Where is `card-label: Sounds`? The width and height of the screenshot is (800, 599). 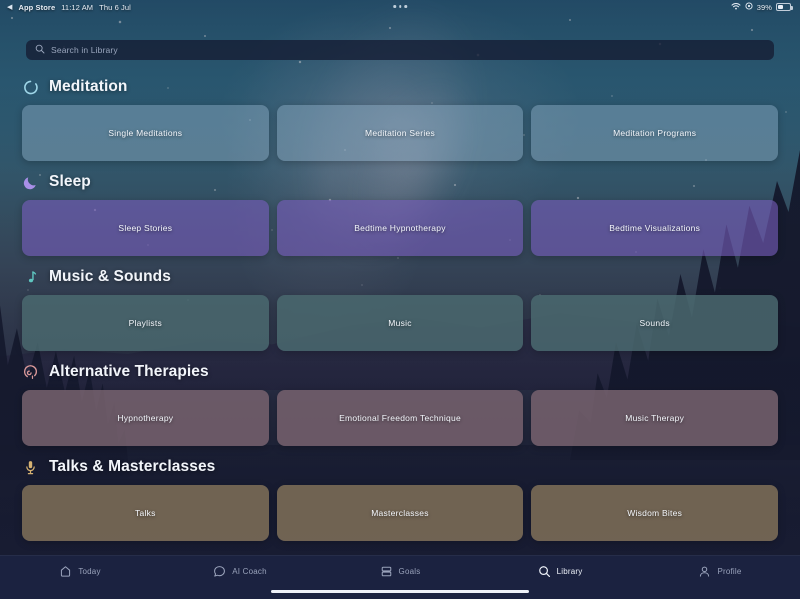 card-label: Sounds is located at coordinates (654, 323).